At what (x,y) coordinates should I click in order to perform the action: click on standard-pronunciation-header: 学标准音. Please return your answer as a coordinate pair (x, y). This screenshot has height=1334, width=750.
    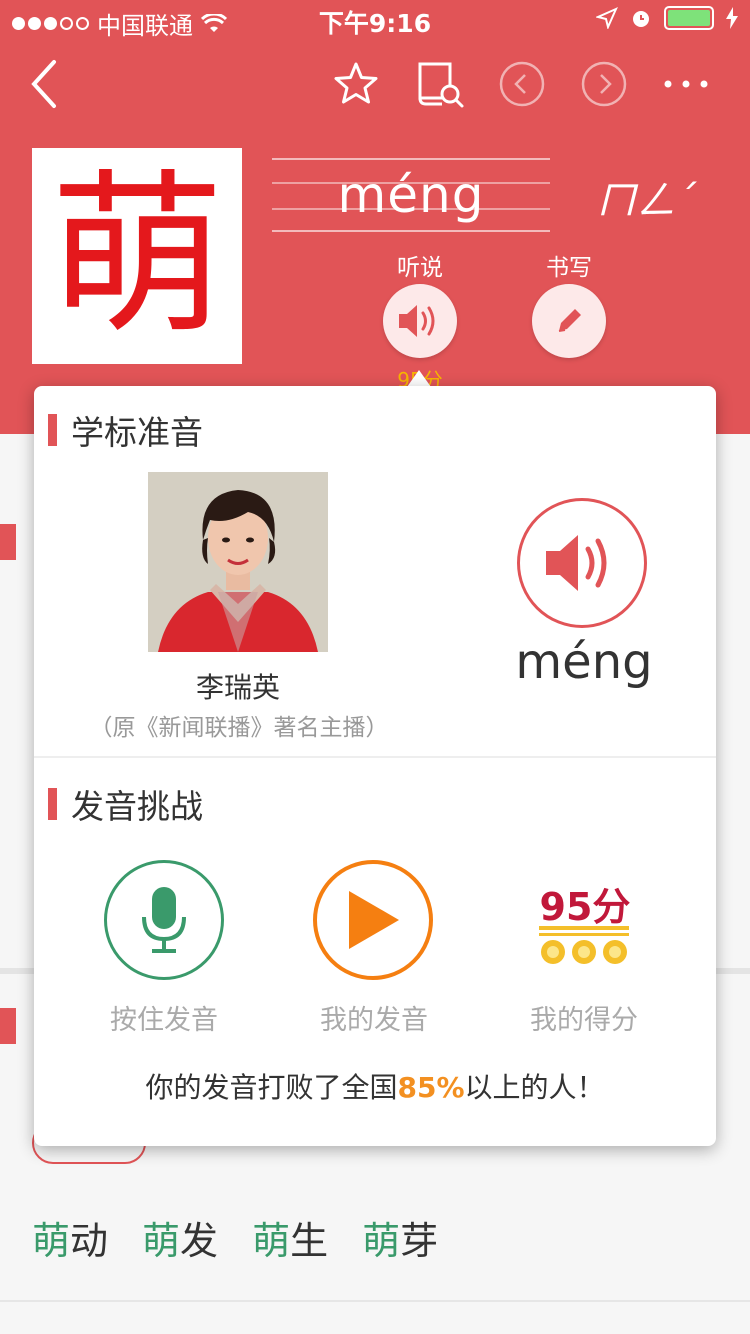
    Looking at the image, I should click on (125, 430).